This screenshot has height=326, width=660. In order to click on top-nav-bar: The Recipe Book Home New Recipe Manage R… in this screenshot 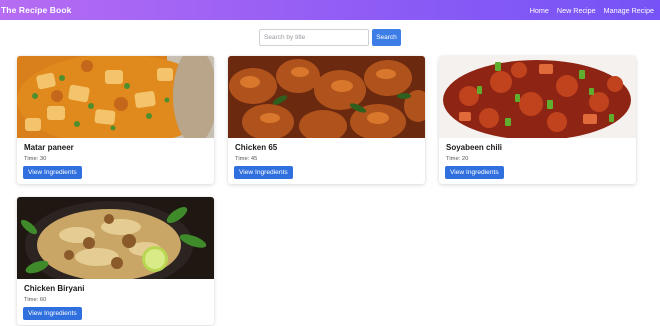, I will do `click(330, 10)`.